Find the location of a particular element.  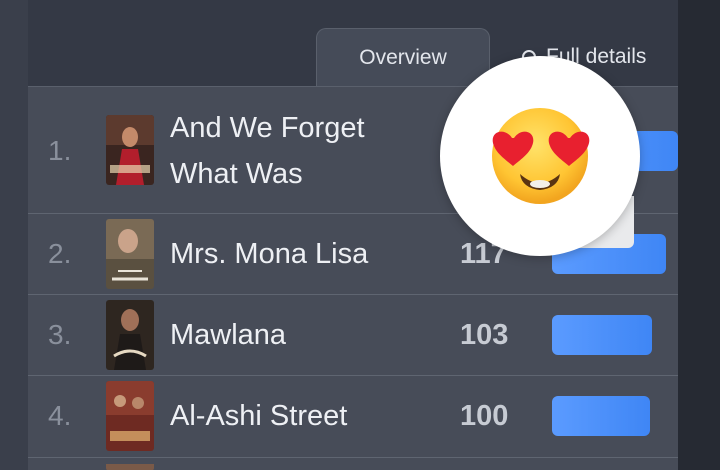

row-title: And We Forget is located at coordinates (267, 128).